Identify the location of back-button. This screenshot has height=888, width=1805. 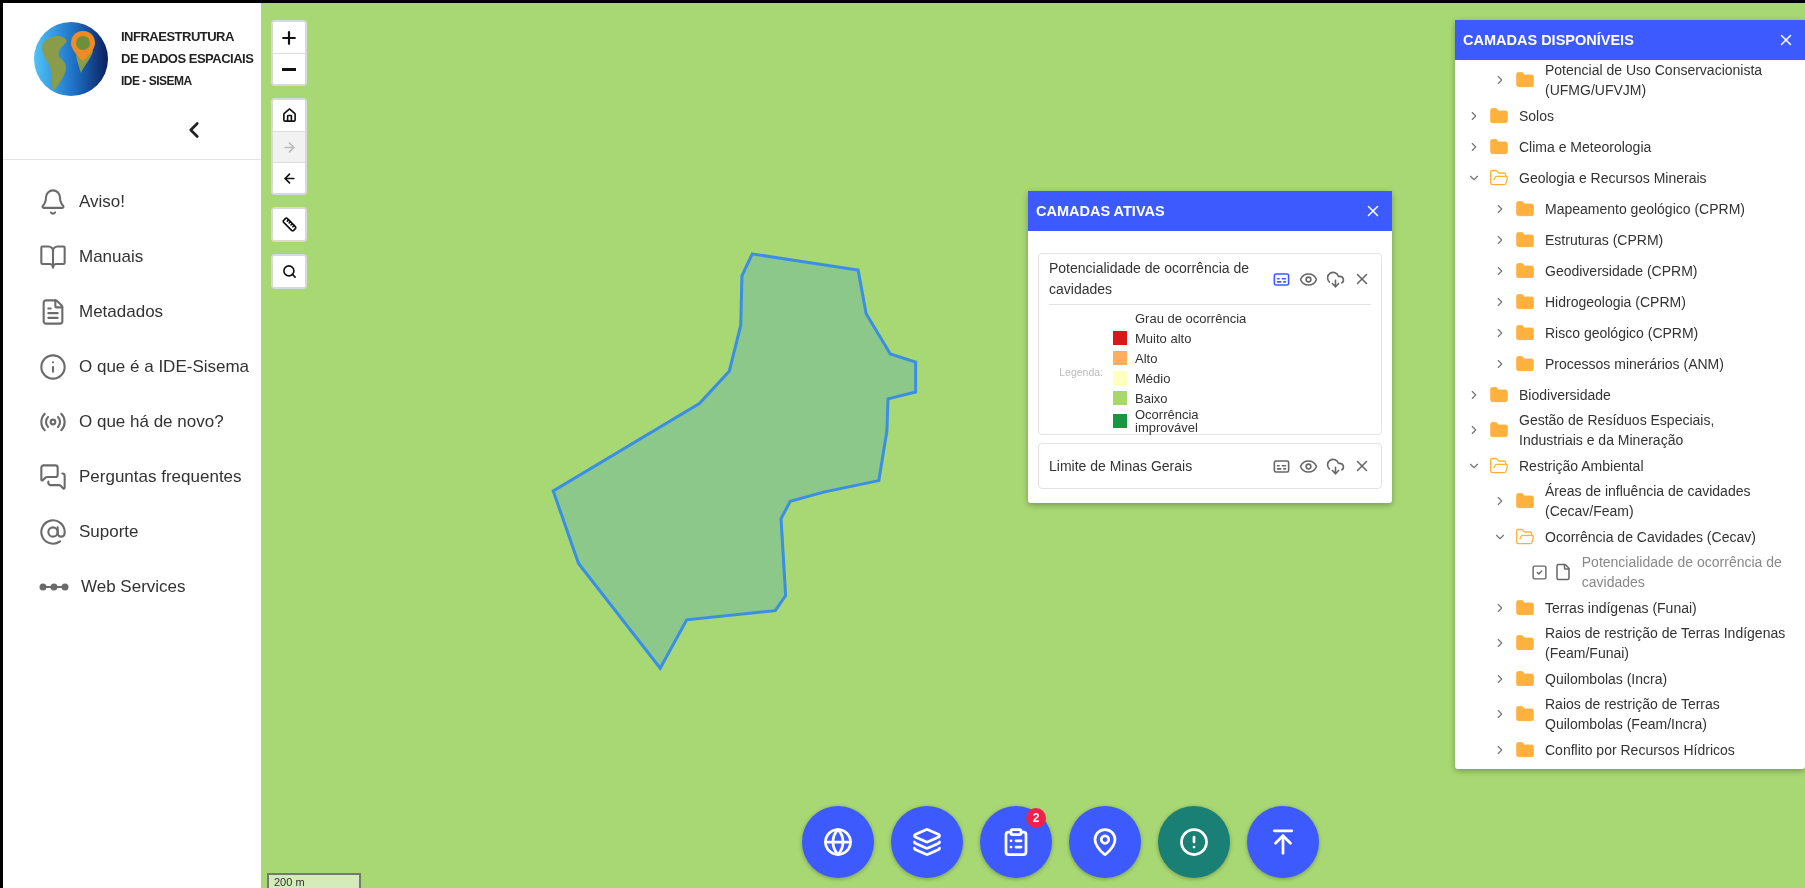
(289, 177).